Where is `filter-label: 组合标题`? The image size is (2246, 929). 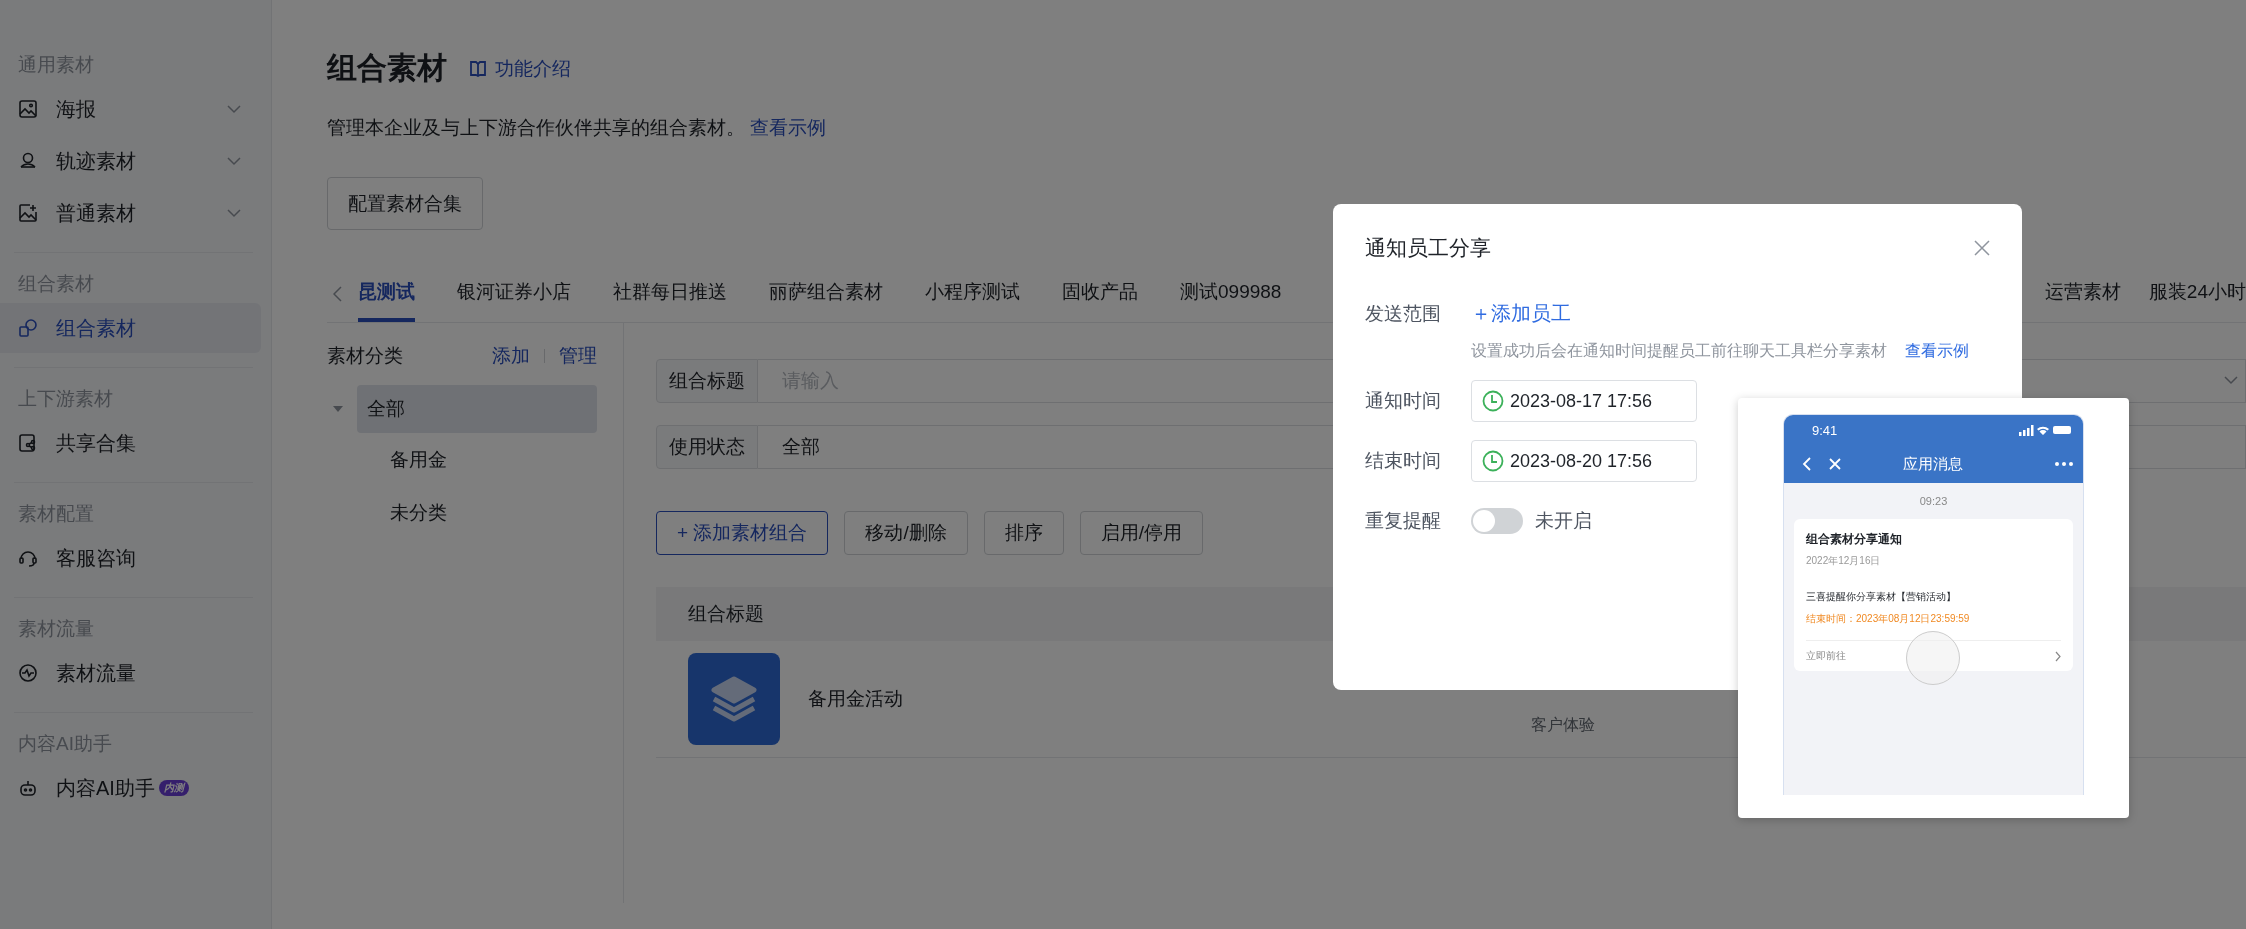 filter-label: 组合标题 is located at coordinates (707, 381).